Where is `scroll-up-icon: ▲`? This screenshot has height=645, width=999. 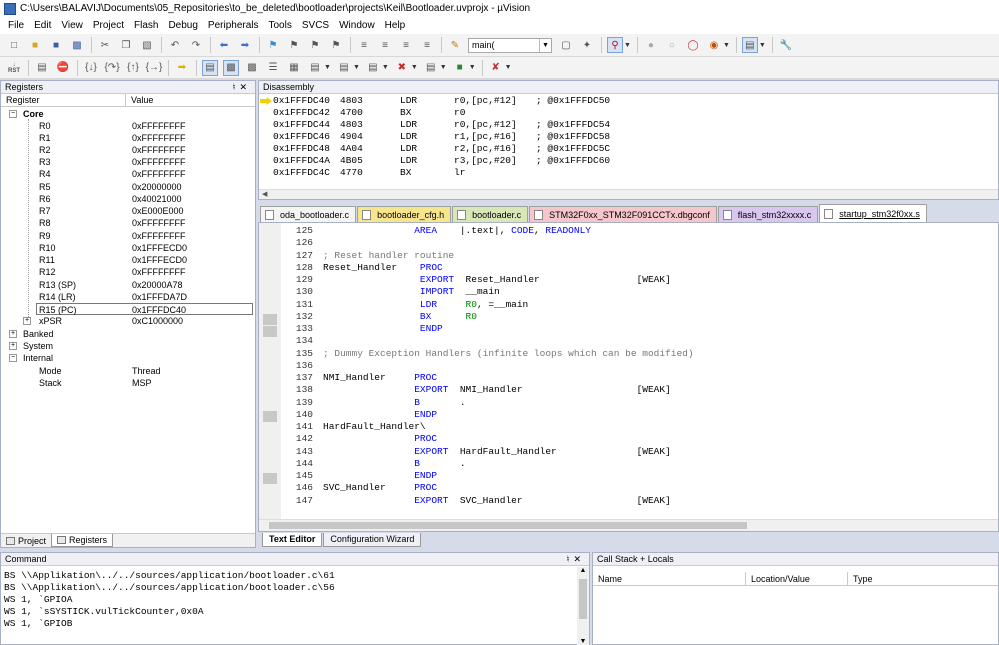
scroll-up-icon: ▲ is located at coordinates (583, 570).